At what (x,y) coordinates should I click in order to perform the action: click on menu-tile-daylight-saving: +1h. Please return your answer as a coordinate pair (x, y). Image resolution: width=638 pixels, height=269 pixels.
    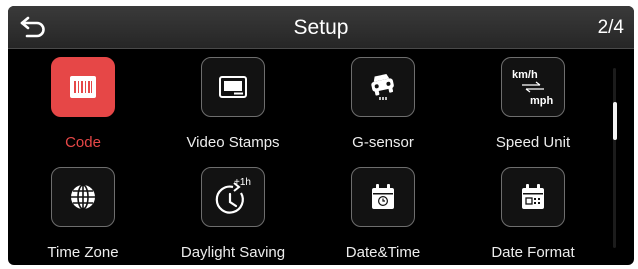
    Looking at the image, I should click on (233, 197).